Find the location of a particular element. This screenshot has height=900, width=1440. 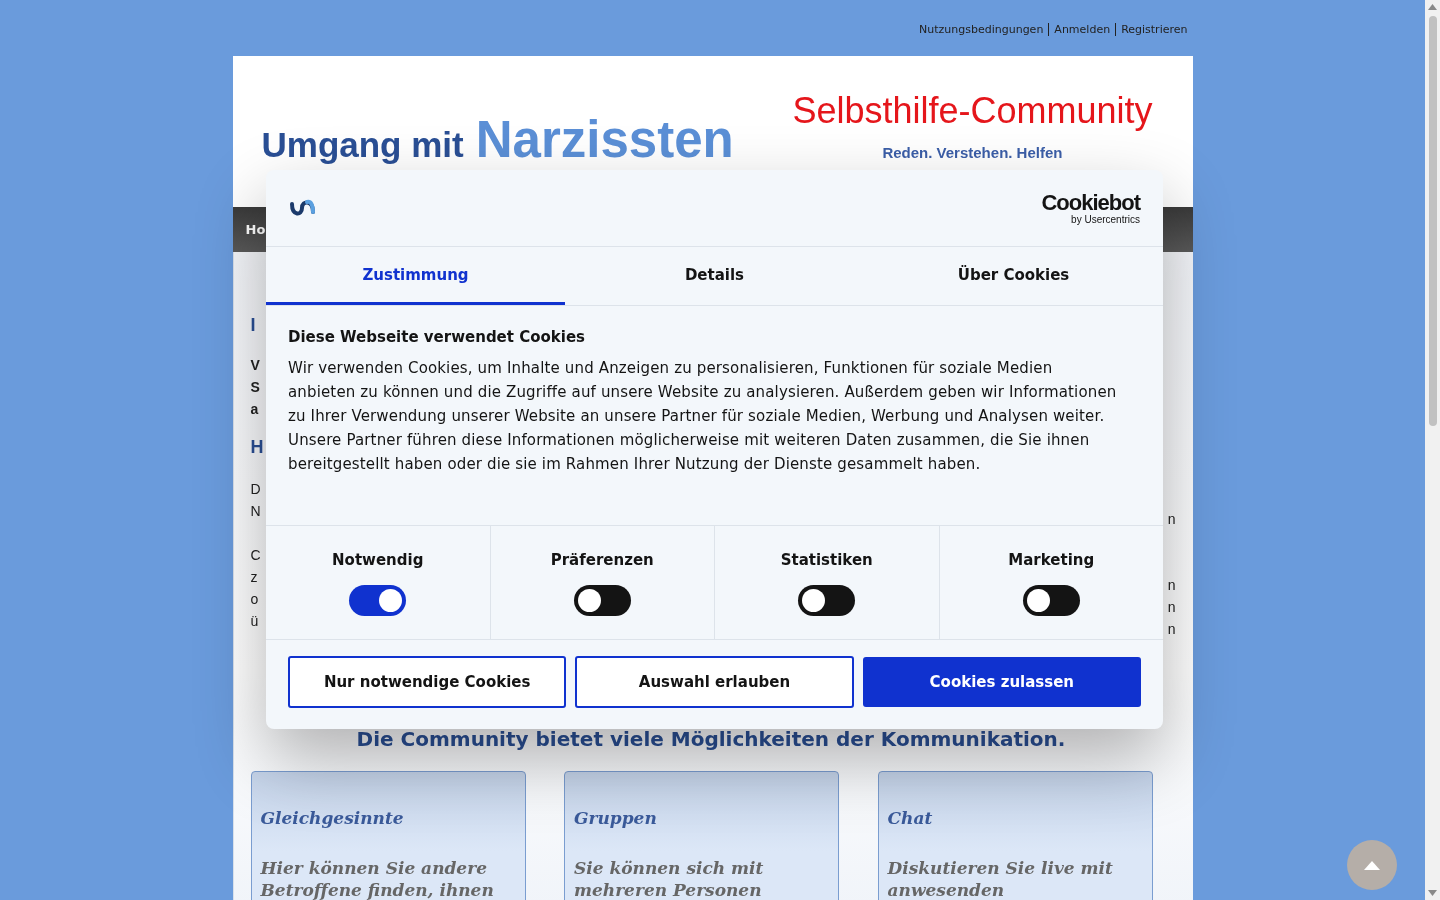

heading-fragment: H is located at coordinates (257, 447).